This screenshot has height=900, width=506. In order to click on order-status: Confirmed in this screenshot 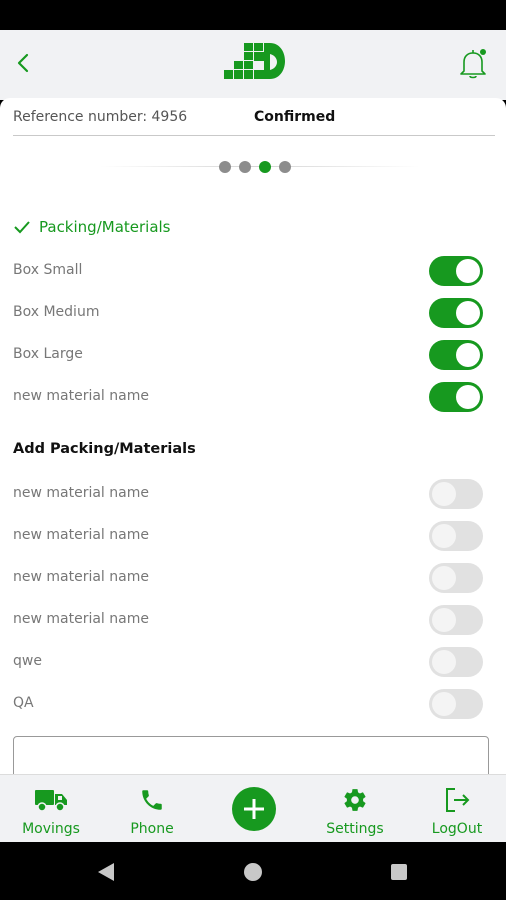, I will do `click(295, 117)`.